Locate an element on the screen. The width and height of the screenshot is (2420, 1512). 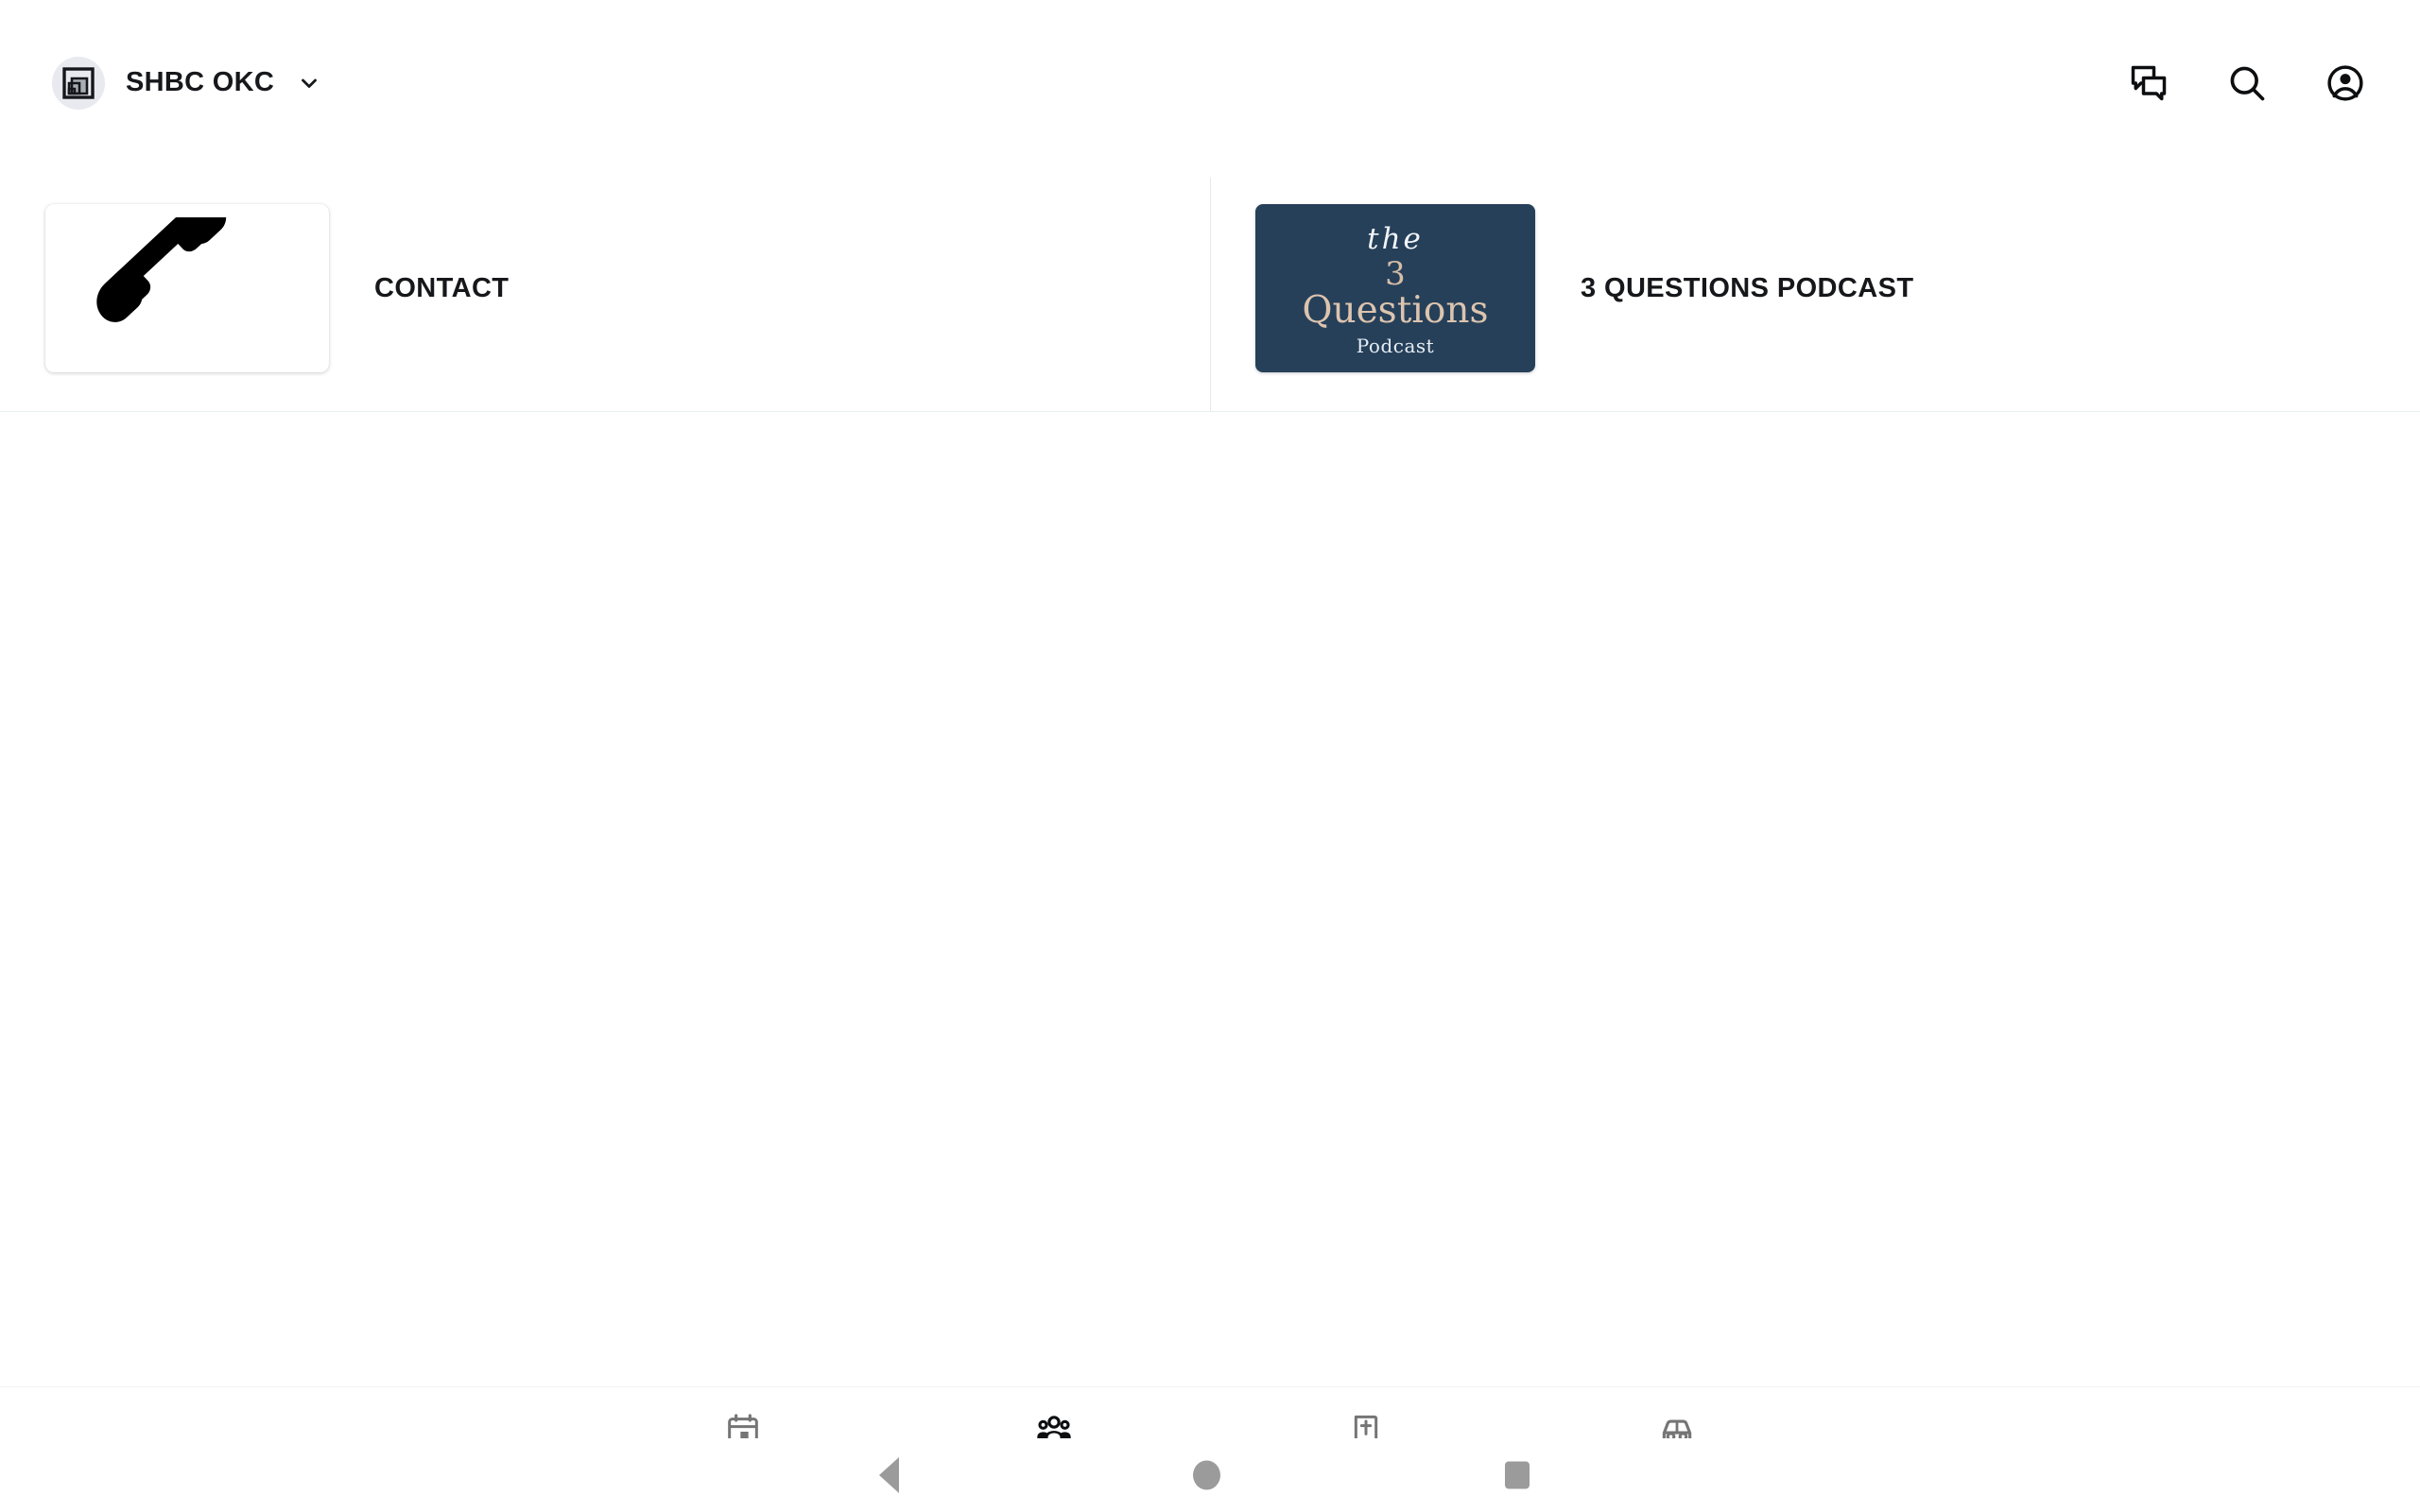
phone-handset-icon is located at coordinates (161, 269).